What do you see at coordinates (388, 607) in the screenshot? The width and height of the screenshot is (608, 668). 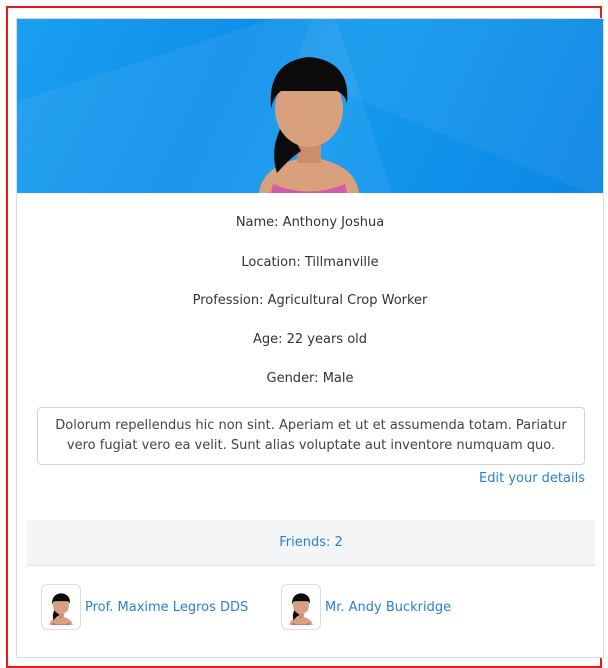 I see `friend-name-link: Mr. Andy Buckridge` at bounding box center [388, 607].